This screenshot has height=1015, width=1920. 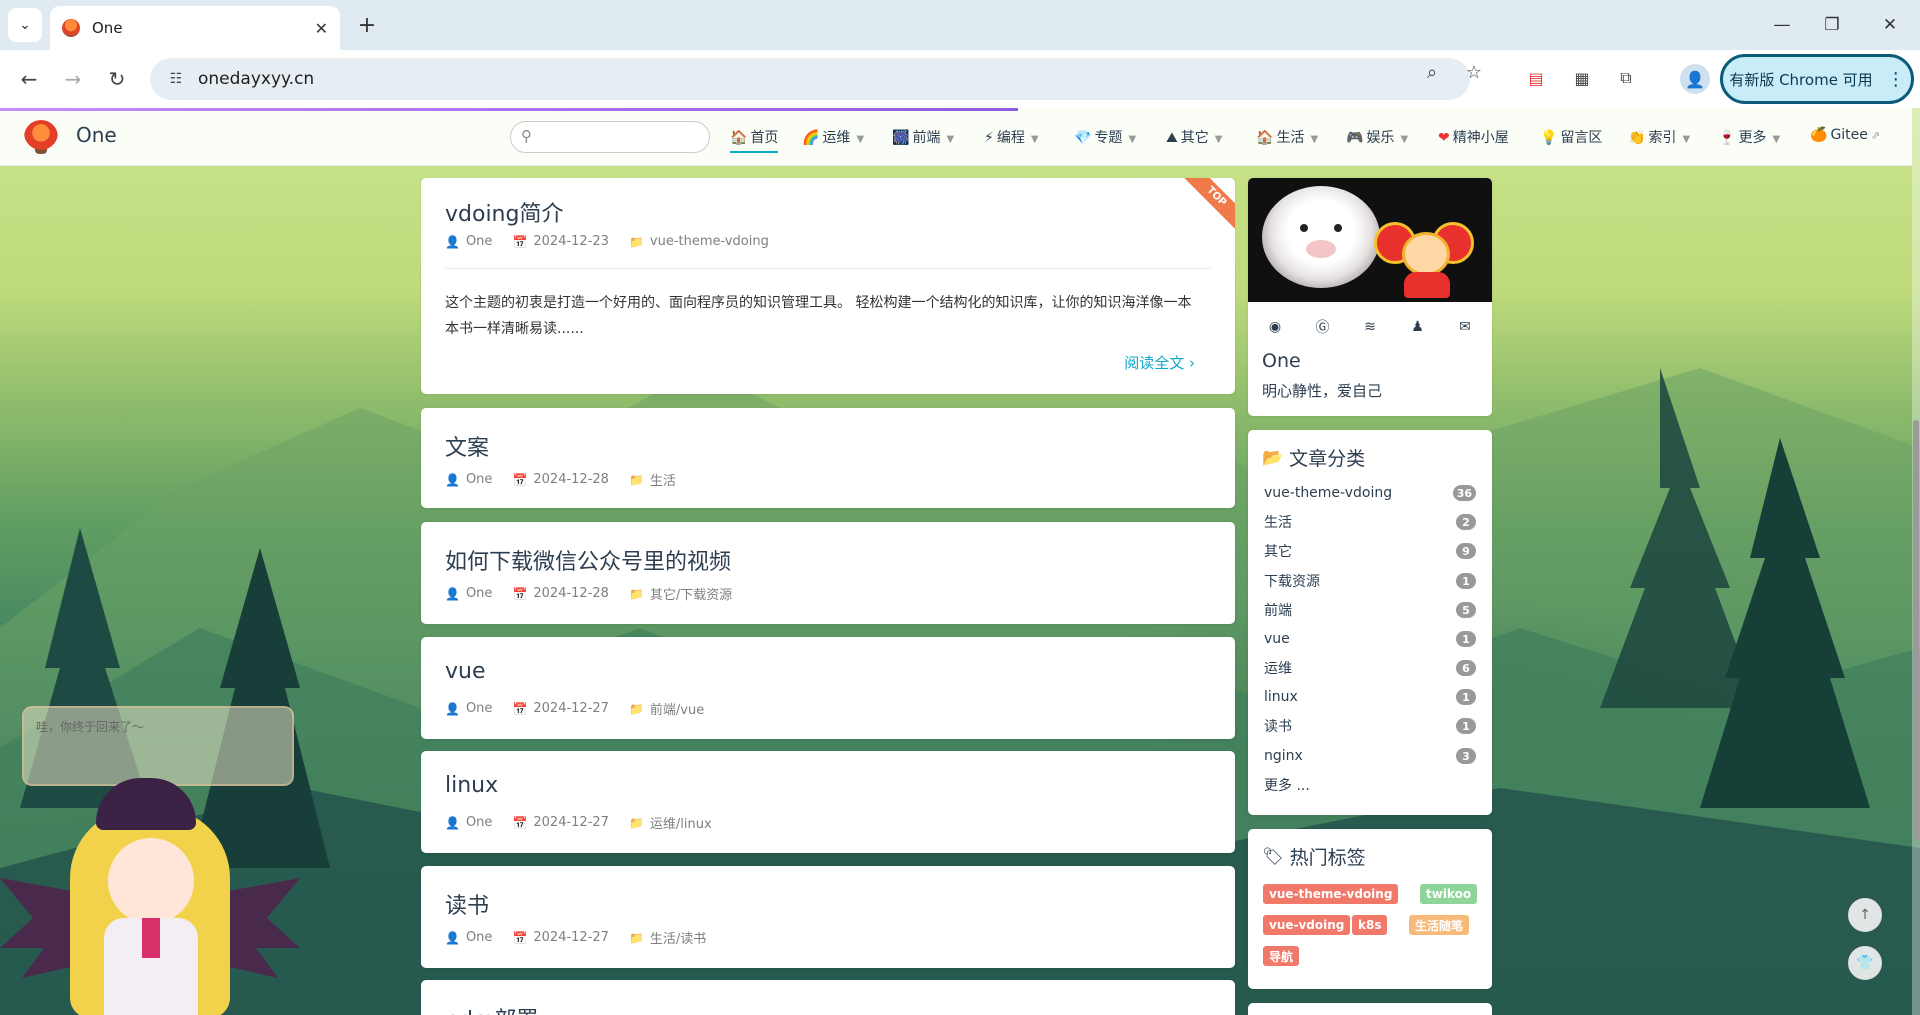 I want to click on forward-button: →, so click(x=73, y=79).